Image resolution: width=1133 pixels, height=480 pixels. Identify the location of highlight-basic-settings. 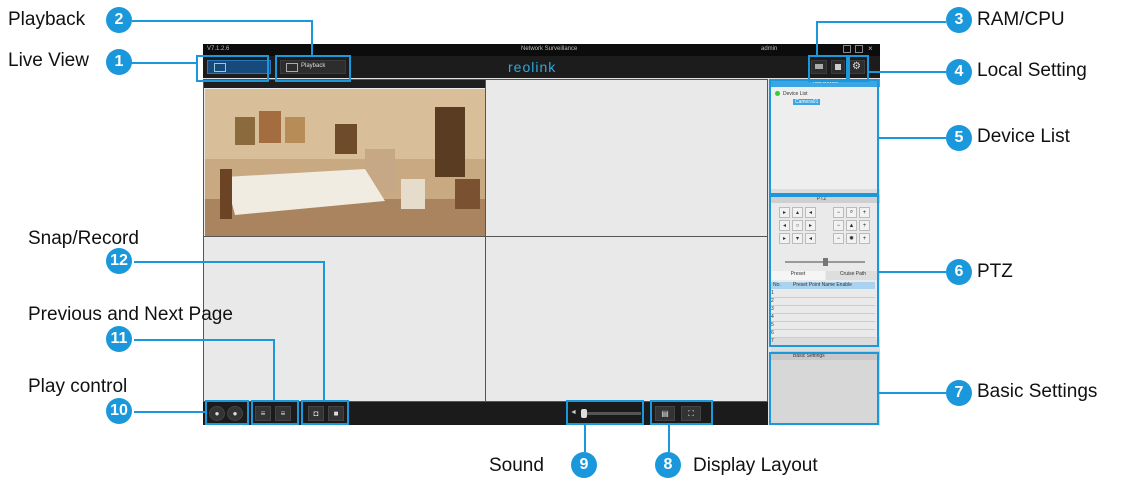
(824, 388).